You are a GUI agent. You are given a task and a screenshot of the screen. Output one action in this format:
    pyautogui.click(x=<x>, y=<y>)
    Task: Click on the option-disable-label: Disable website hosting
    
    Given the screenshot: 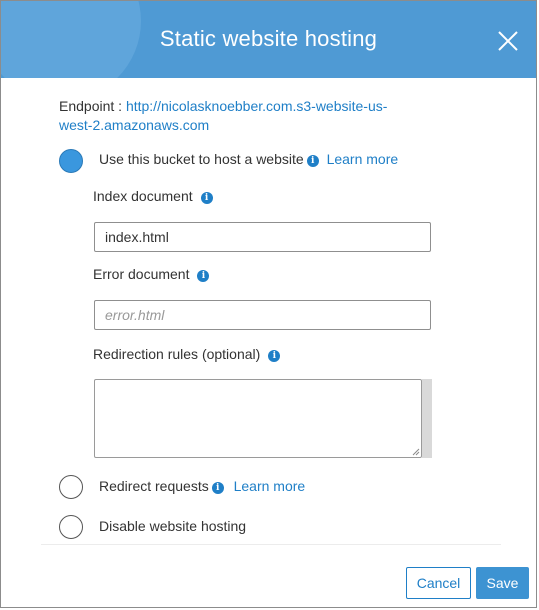 What is the action you would take?
    pyautogui.click(x=173, y=526)
    